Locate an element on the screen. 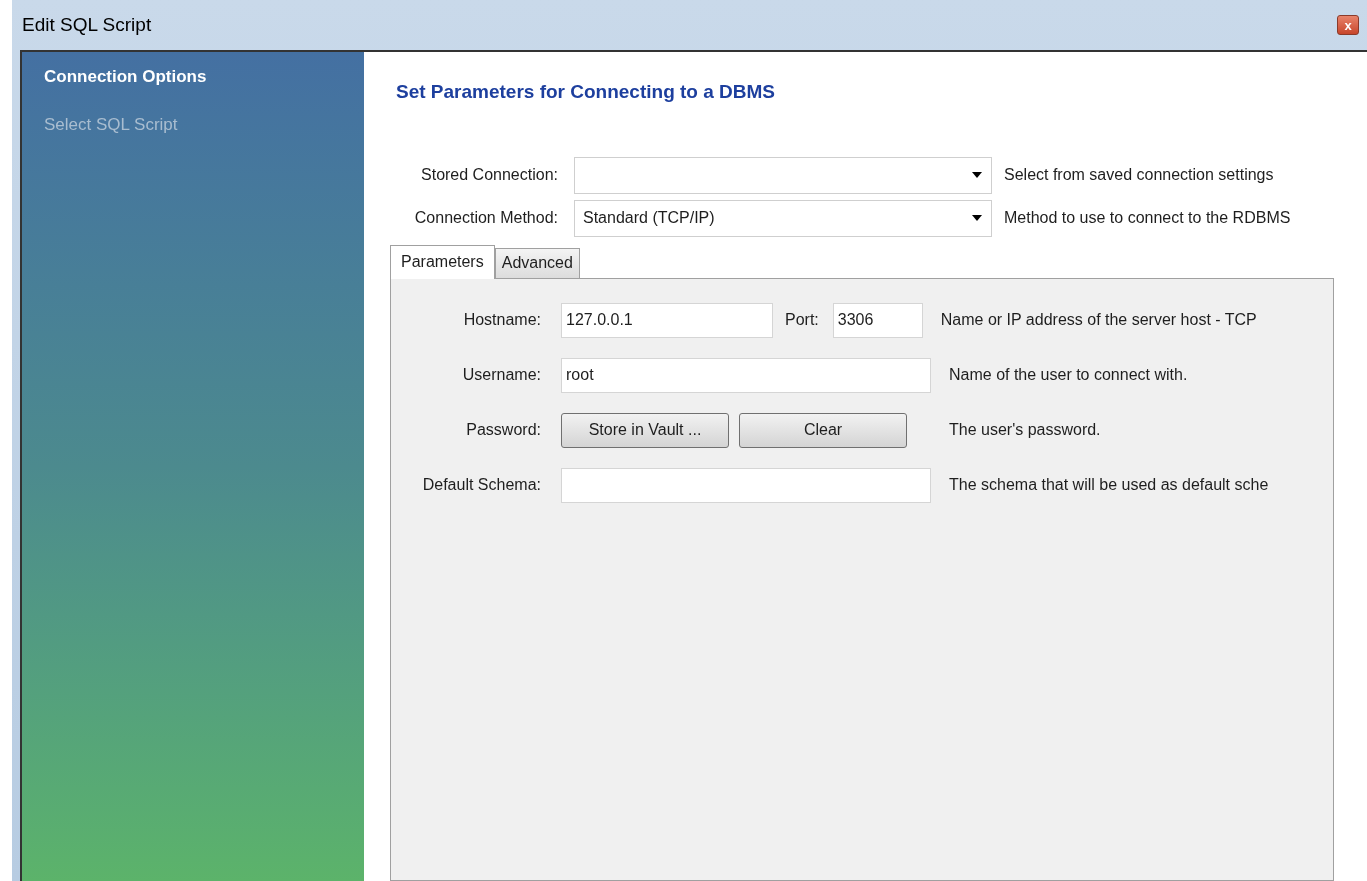  field-hint: Name of the user to connect with. is located at coordinates (1068, 375).